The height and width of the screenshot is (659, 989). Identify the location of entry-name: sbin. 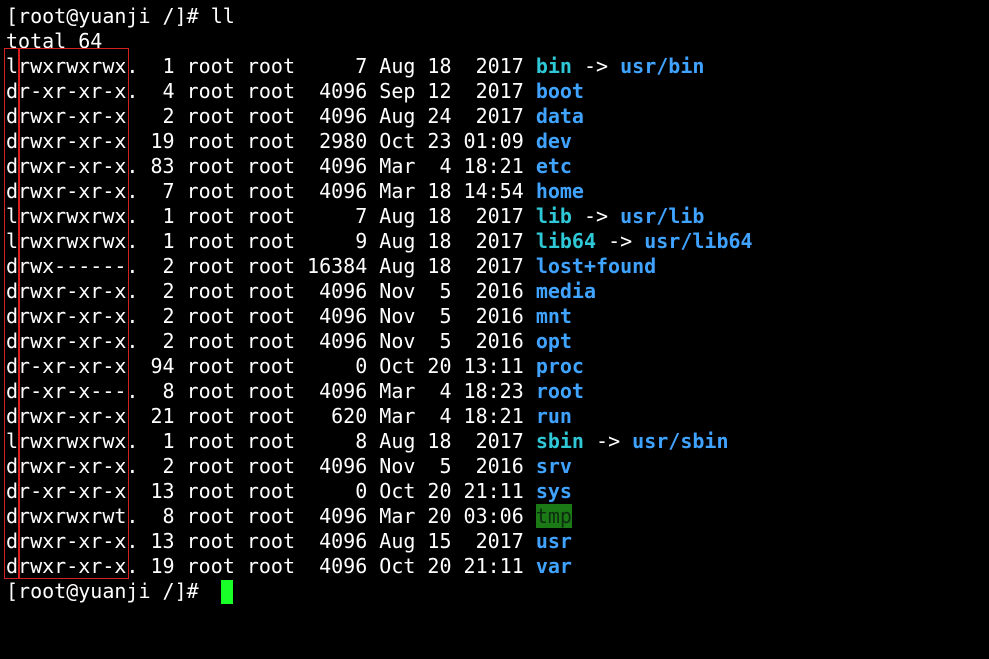
(559, 441).